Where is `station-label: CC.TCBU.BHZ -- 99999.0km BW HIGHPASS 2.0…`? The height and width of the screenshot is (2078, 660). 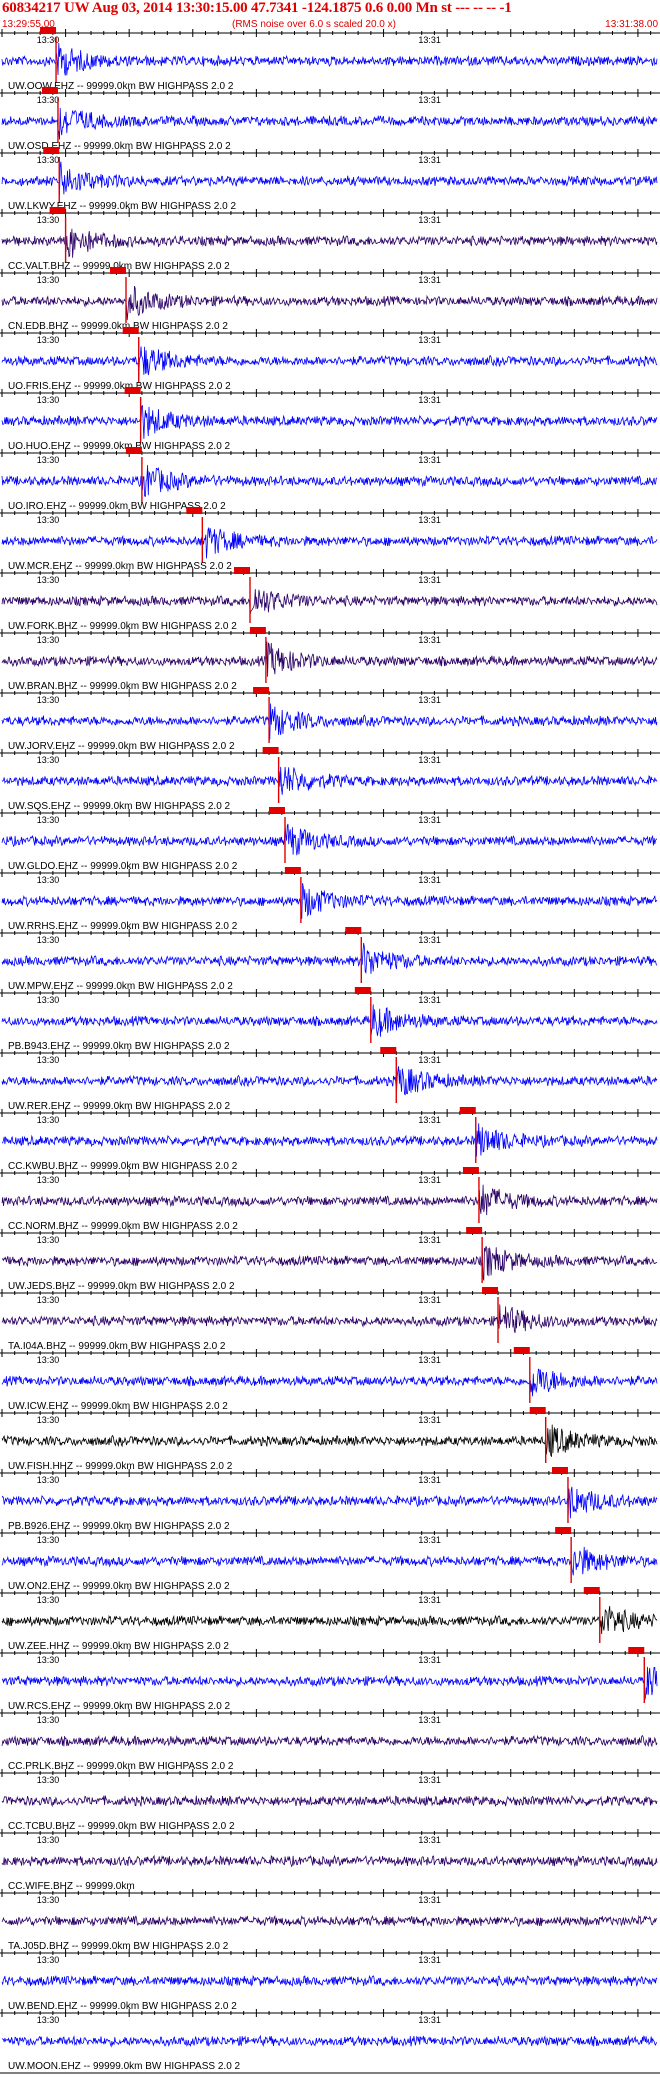
station-label: CC.TCBU.BHZ -- 99999.0km BW HIGHPASS 2.0… is located at coordinates (121, 1826).